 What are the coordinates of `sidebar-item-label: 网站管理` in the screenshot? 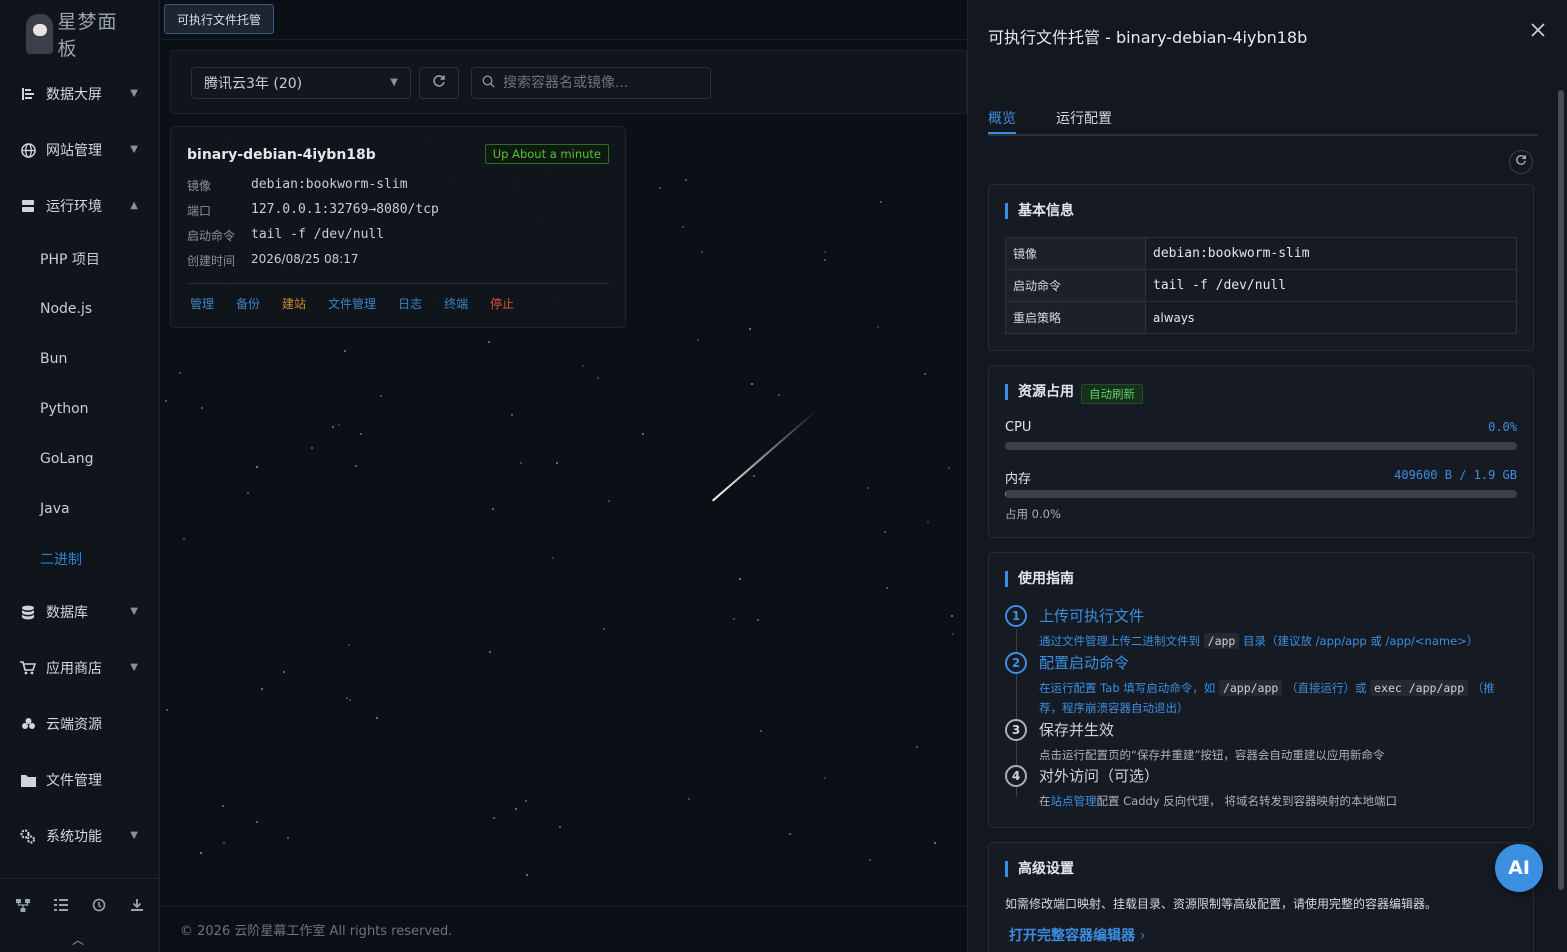 It's located at (74, 151).